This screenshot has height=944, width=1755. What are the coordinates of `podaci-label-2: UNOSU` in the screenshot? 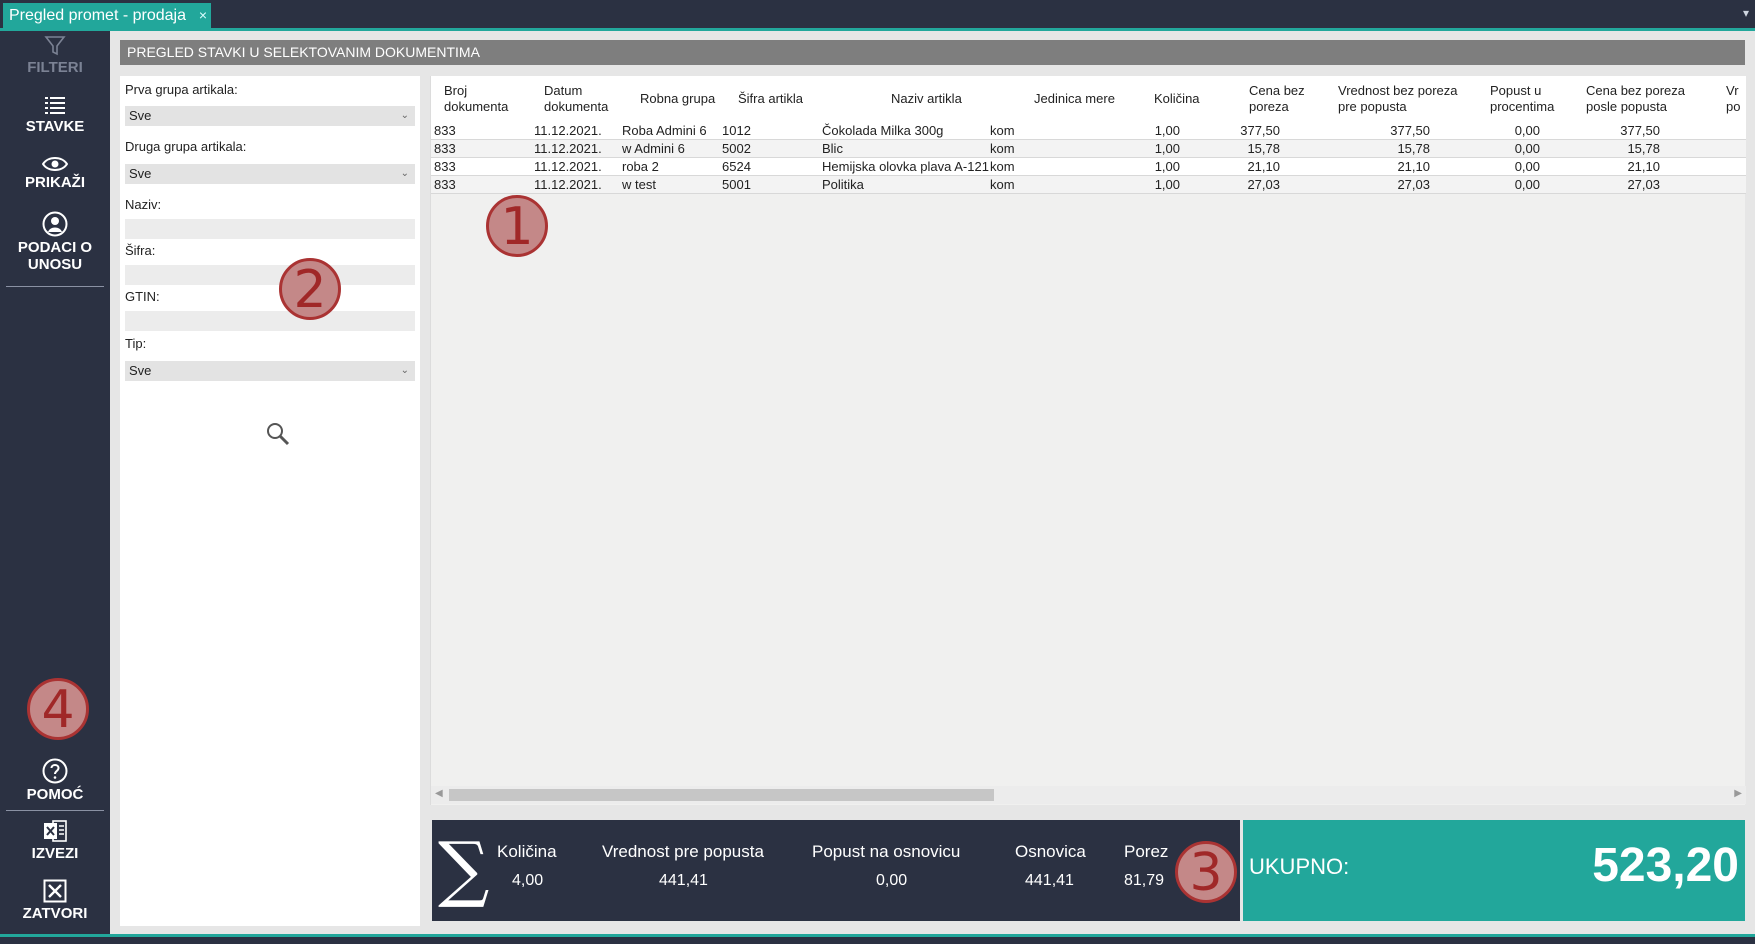 It's located at (55, 264).